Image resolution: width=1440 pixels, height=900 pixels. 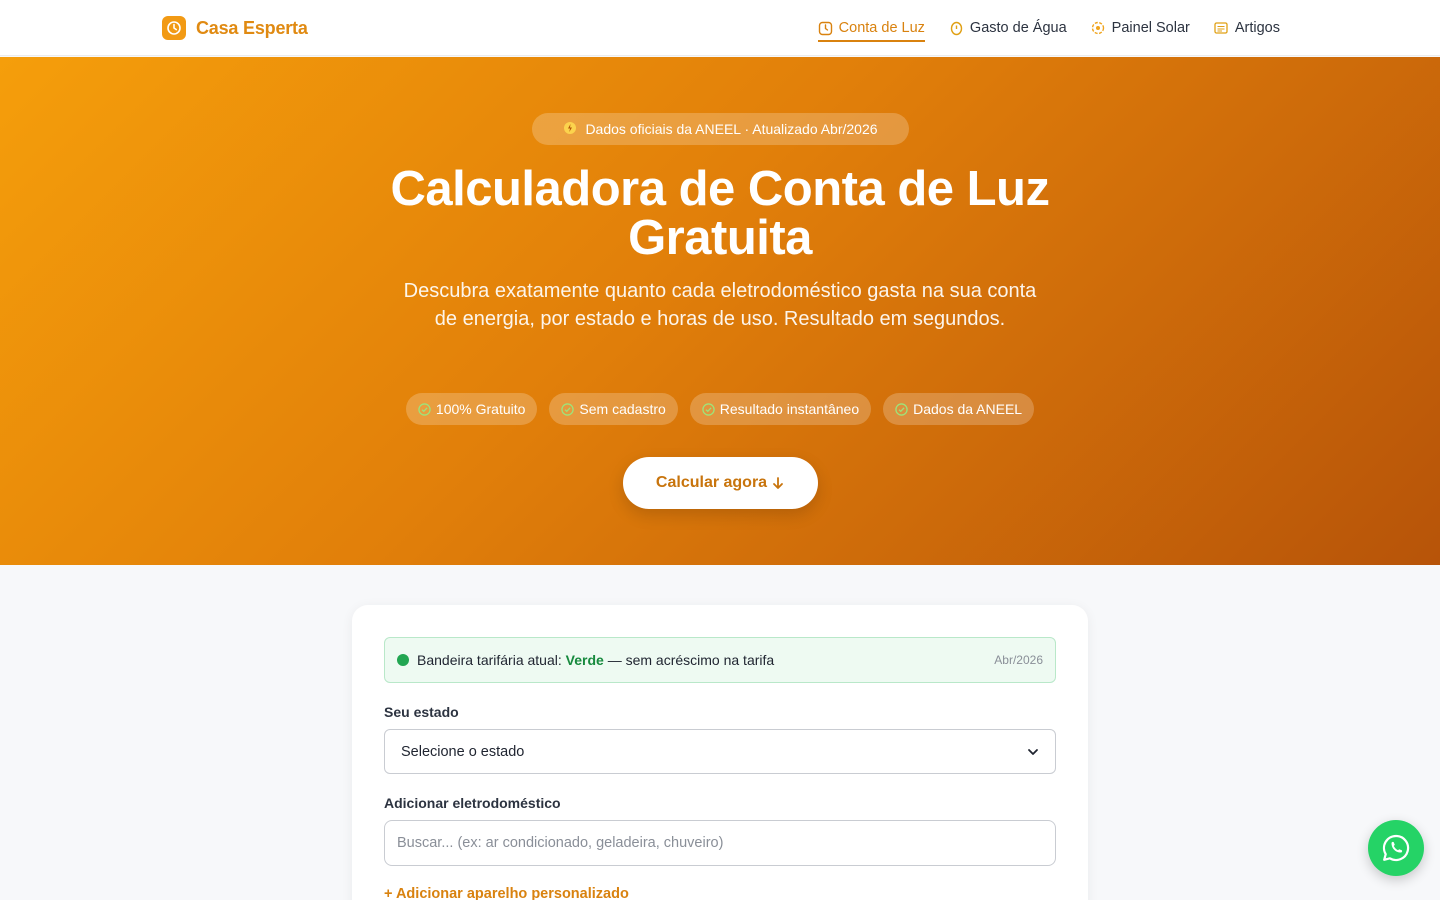 What do you see at coordinates (570, 129) in the screenshot?
I see `lightning-icon` at bounding box center [570, 129].